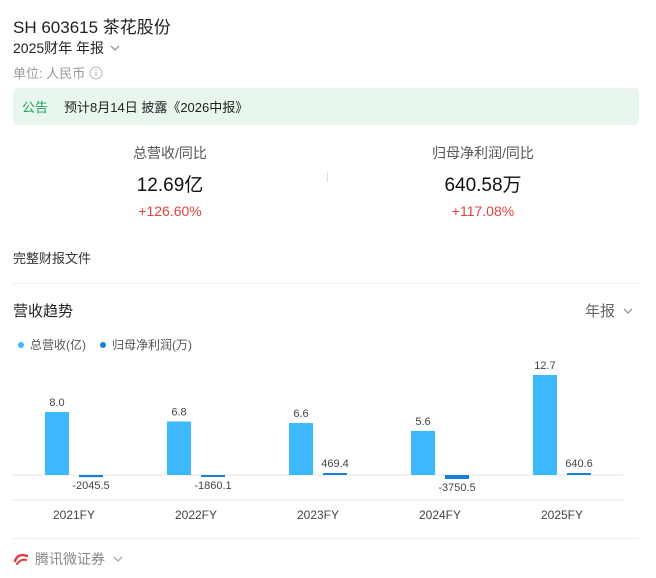  What do you see at coordinates (96, 73) in the screenshot?
I see `info-icon` at bounding box center [96, 73].